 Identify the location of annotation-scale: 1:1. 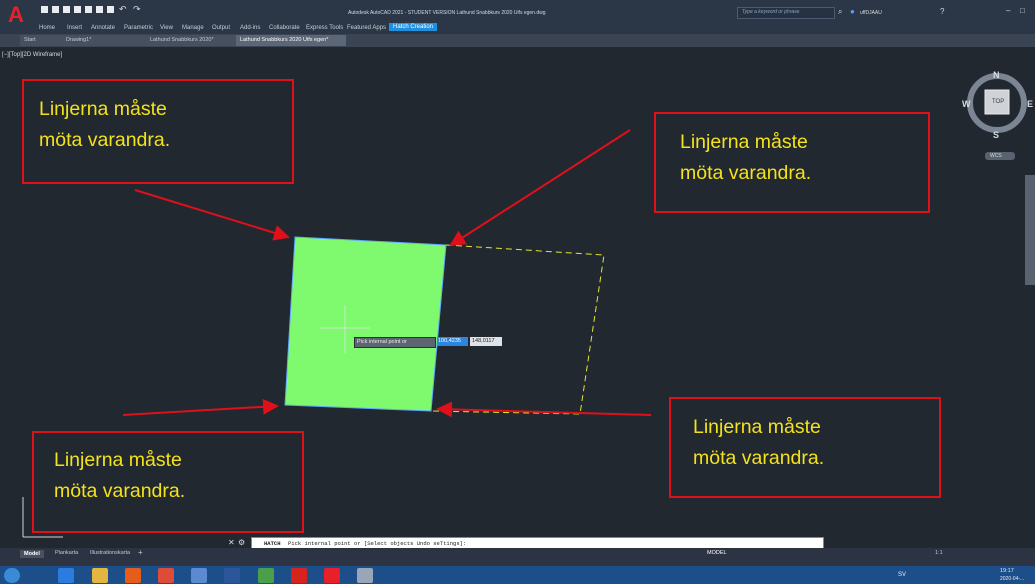
(939, 553).